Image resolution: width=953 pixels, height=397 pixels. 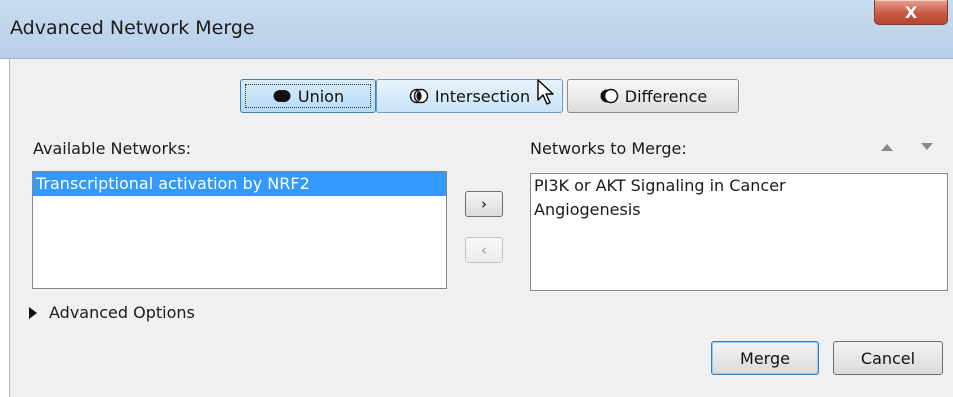 What do you see at coordinates (112, 148) in the screenshot?
I see `available-networks-label: Available Networks:` at bounding box center [112, 148].